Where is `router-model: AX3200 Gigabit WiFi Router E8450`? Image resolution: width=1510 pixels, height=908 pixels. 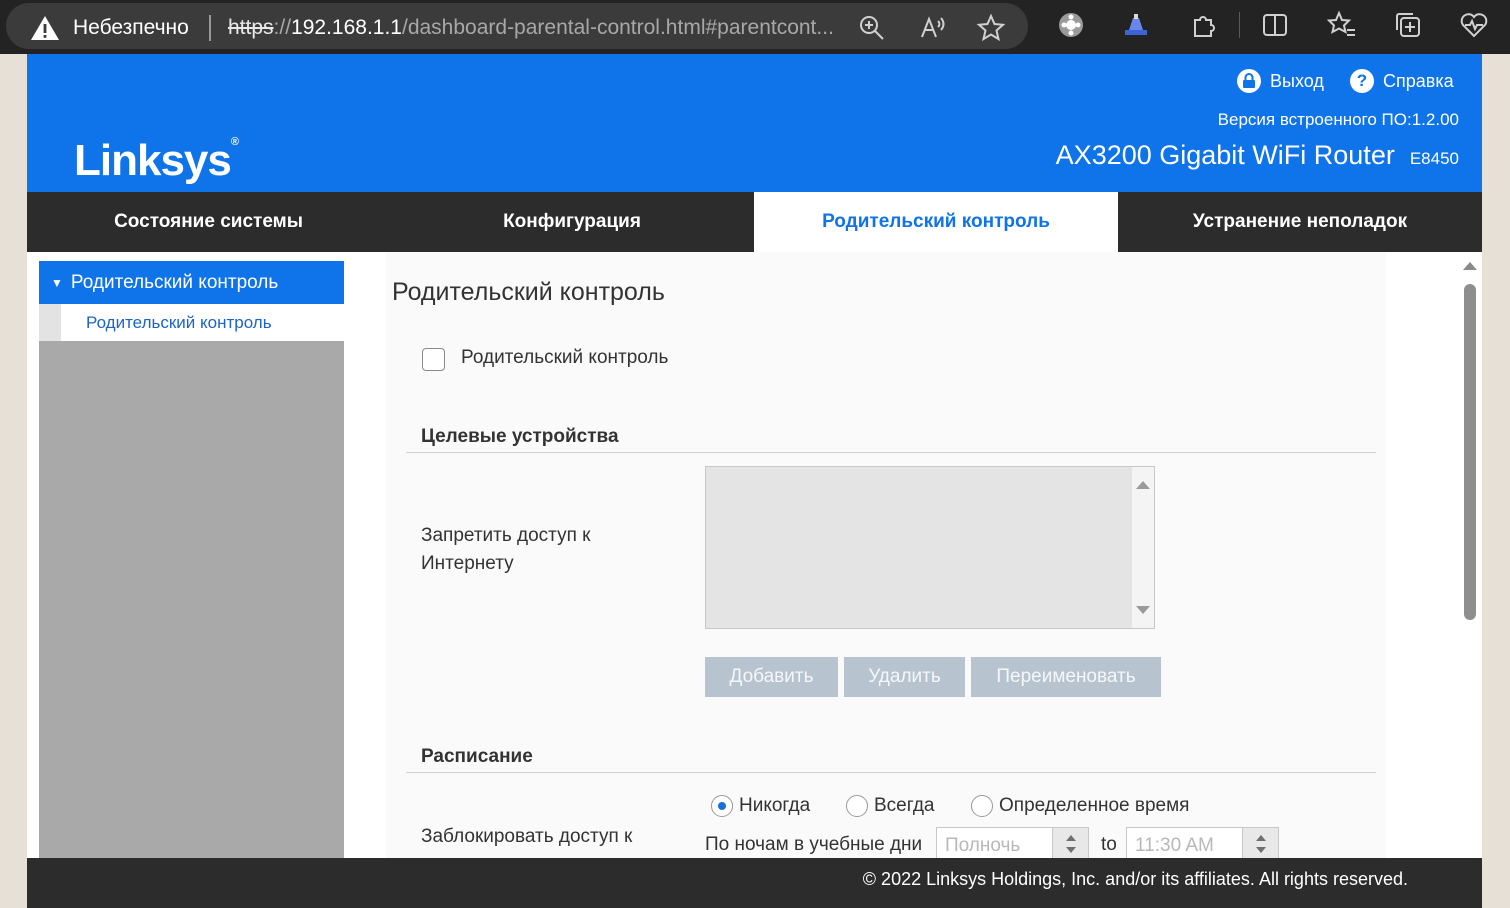 router-model: AX3200 Gigabit WiFi Router E8450 is located at coordinates (1257, 155).